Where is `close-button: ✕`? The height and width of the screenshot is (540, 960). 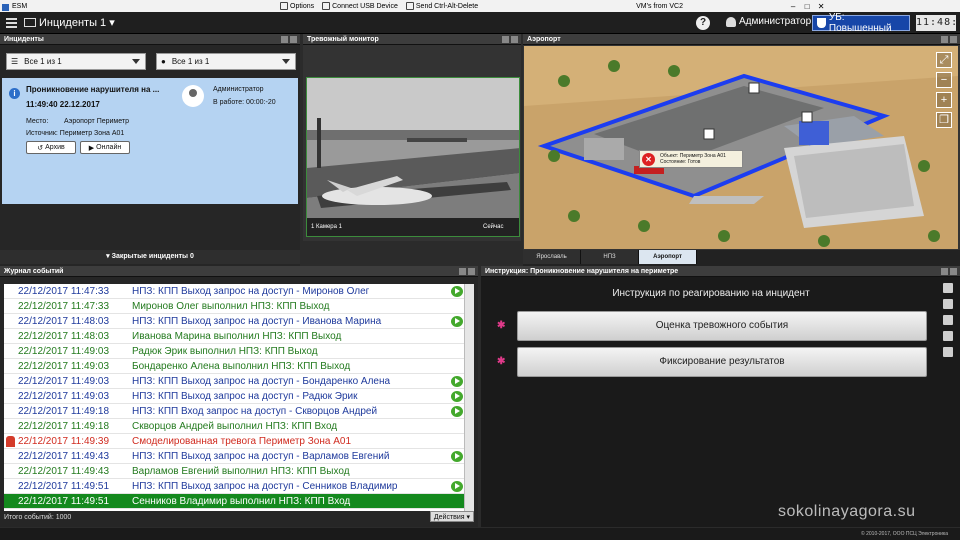
close-button: ✕ is located at coordinates (821, 6).